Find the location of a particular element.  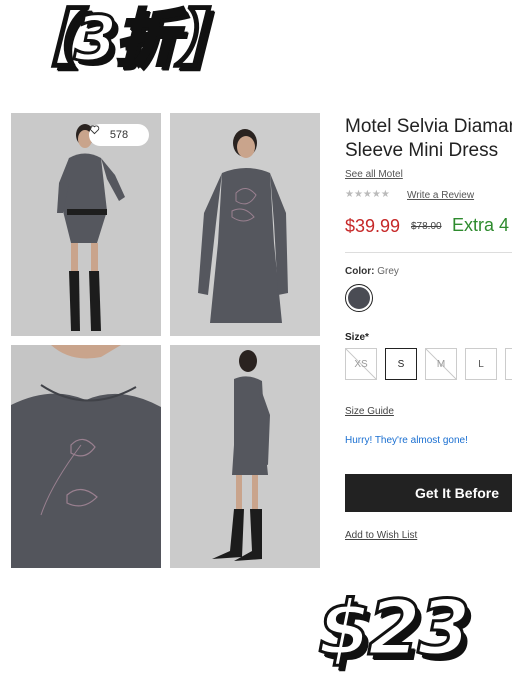

product-photo-side is located at coordinates (245, 456).